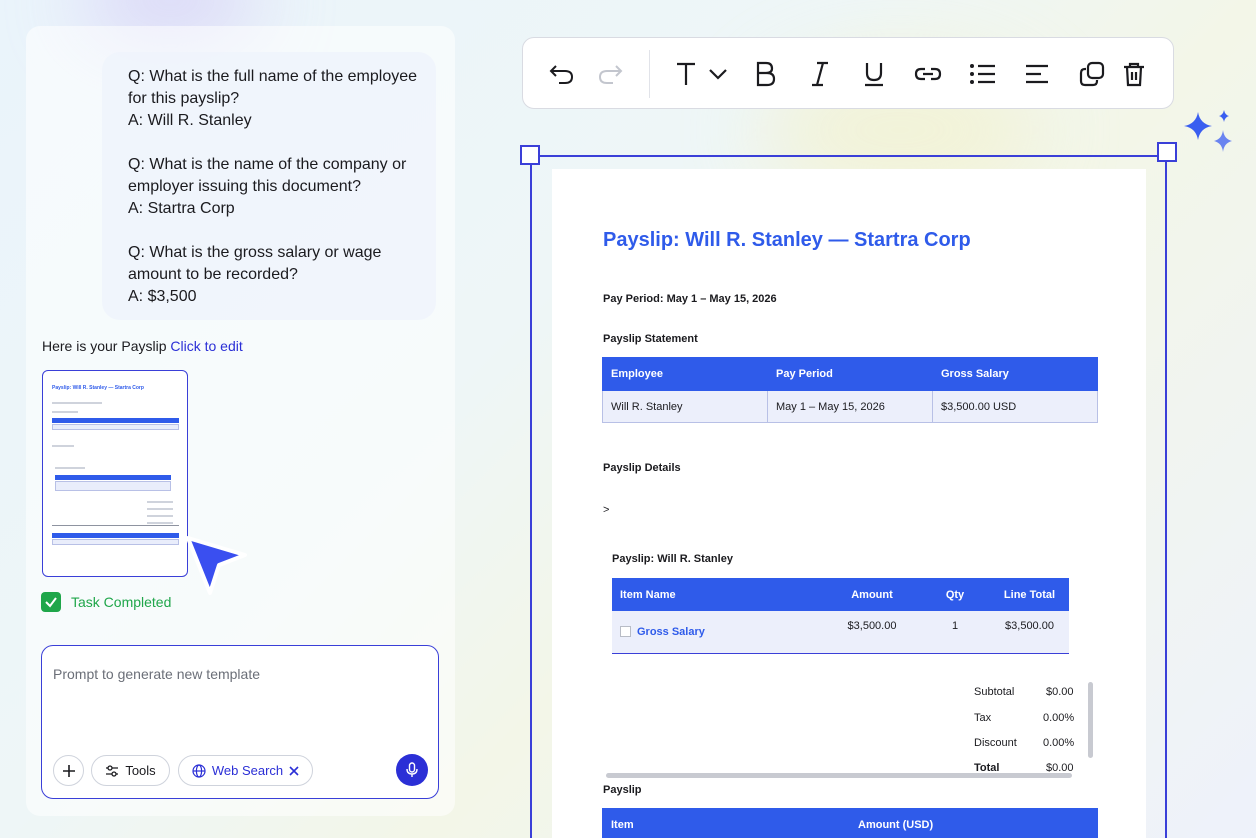  I want to click on table-header-cell: Gross Salary, so click(1015, 374).